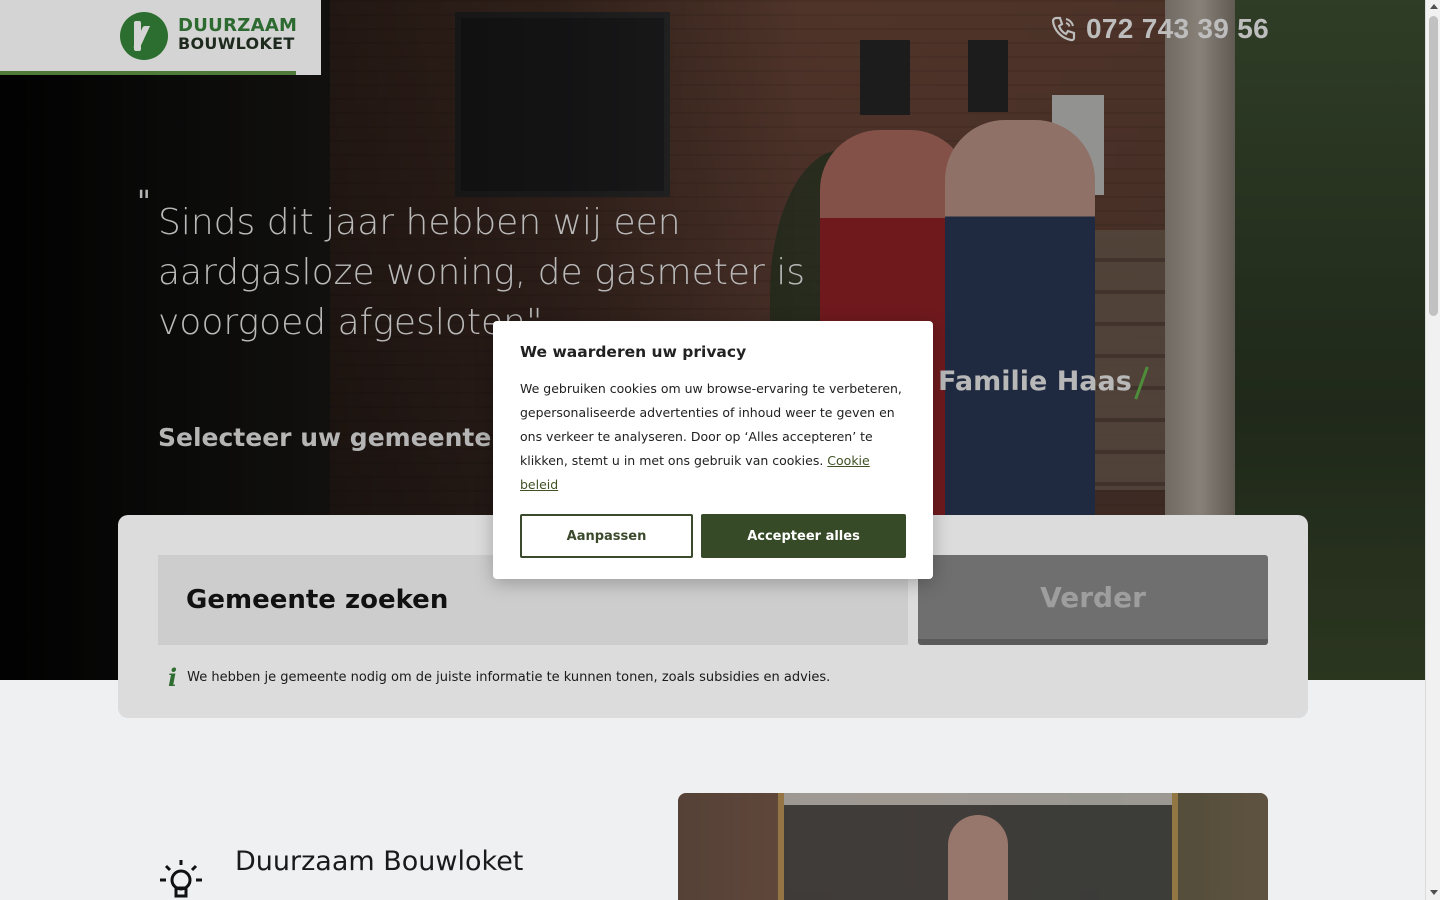 This screenshot has width=1440, height=900. I want to click on select-municipality-title: Selecteer uw gemeente, so click(325, 437).